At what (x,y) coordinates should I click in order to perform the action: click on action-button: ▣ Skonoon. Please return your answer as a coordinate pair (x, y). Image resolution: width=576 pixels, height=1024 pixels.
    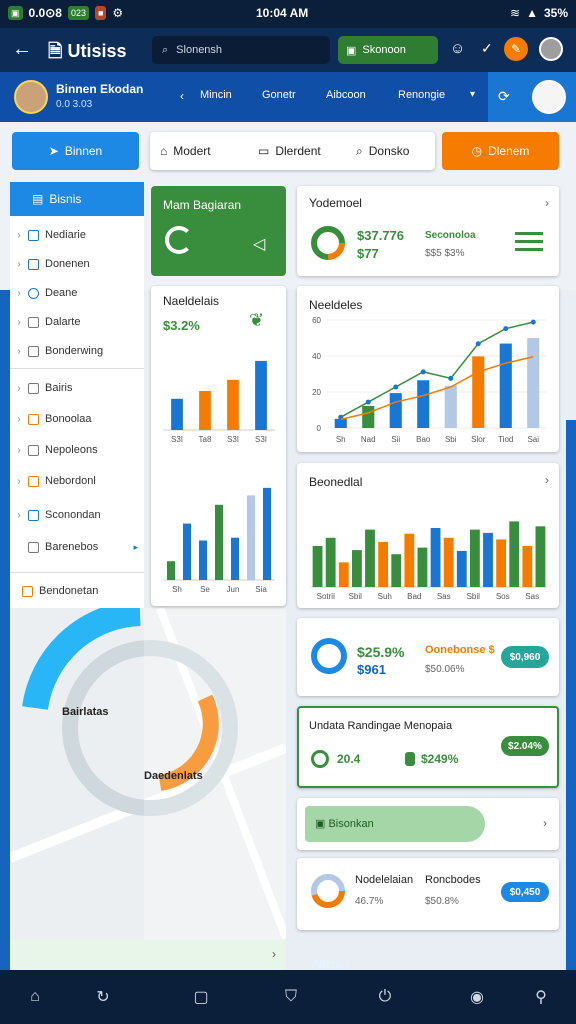
    Looking at the image, I should click on (388, 50).